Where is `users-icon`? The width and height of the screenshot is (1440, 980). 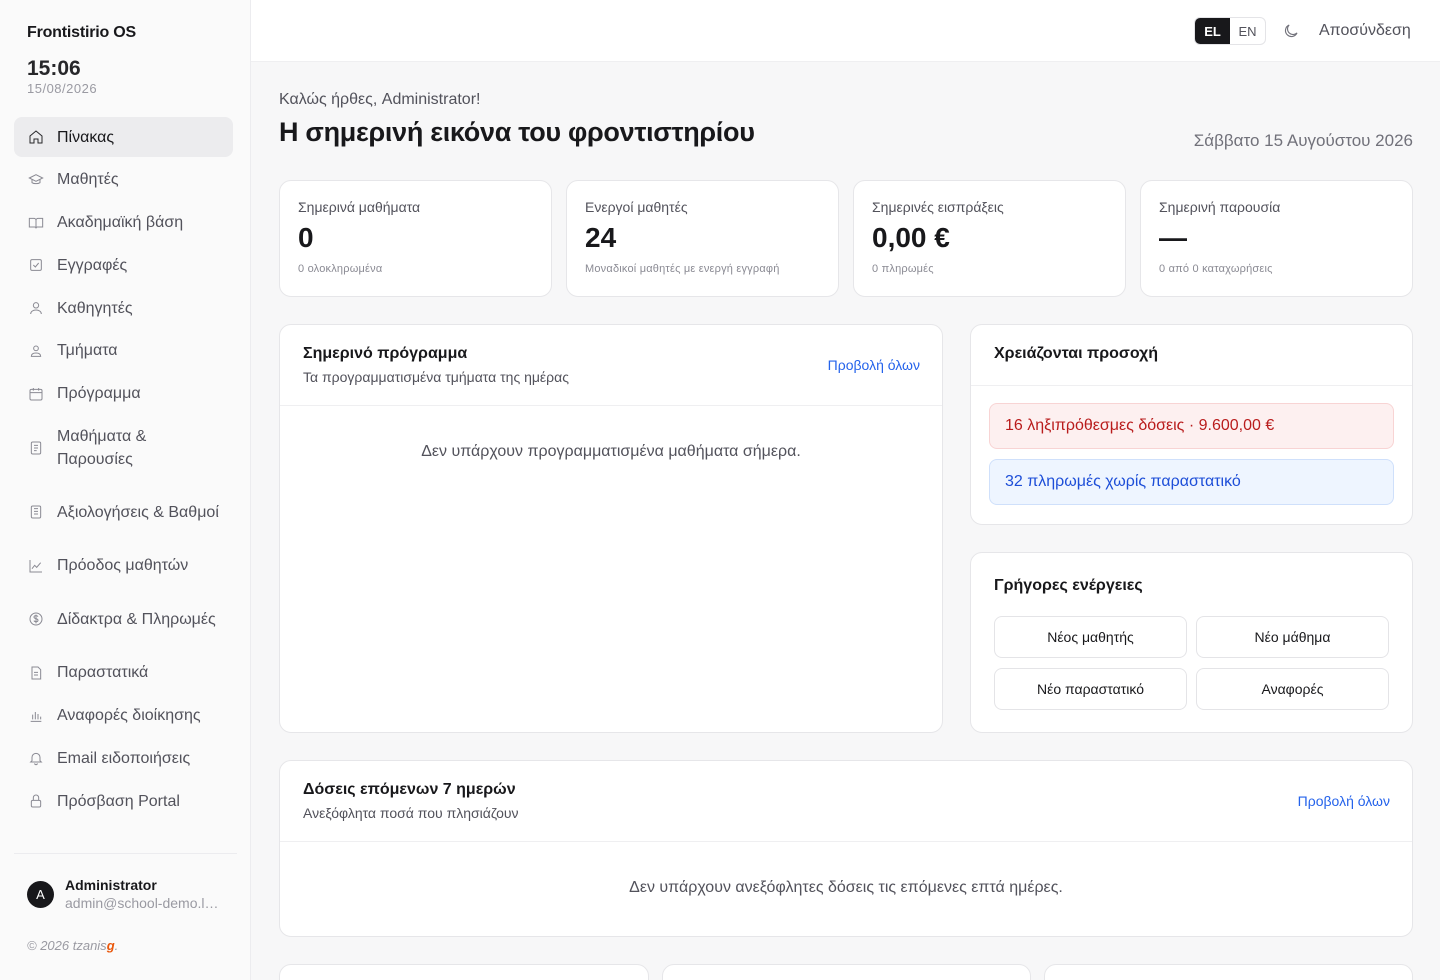
users-icon is located at coordinates (36, 351).